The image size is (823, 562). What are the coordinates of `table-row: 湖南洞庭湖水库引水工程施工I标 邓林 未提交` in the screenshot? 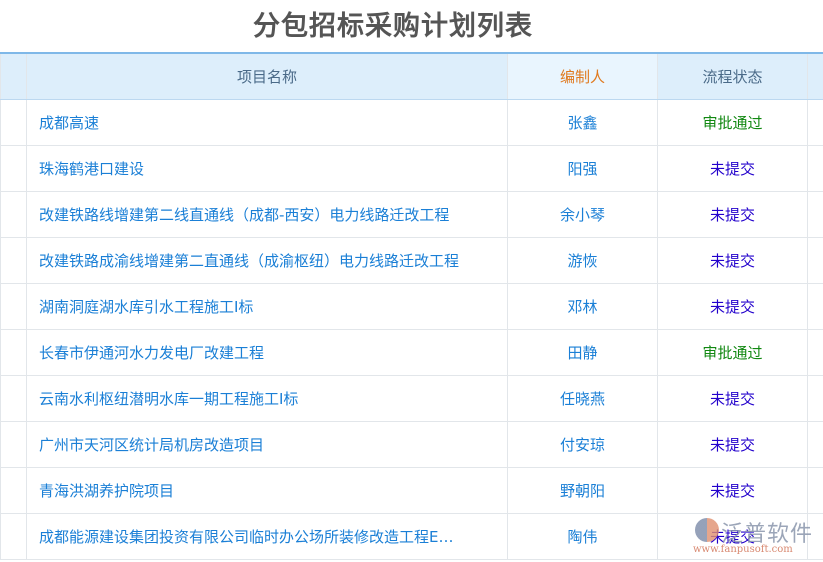 It's located at (411, 306).